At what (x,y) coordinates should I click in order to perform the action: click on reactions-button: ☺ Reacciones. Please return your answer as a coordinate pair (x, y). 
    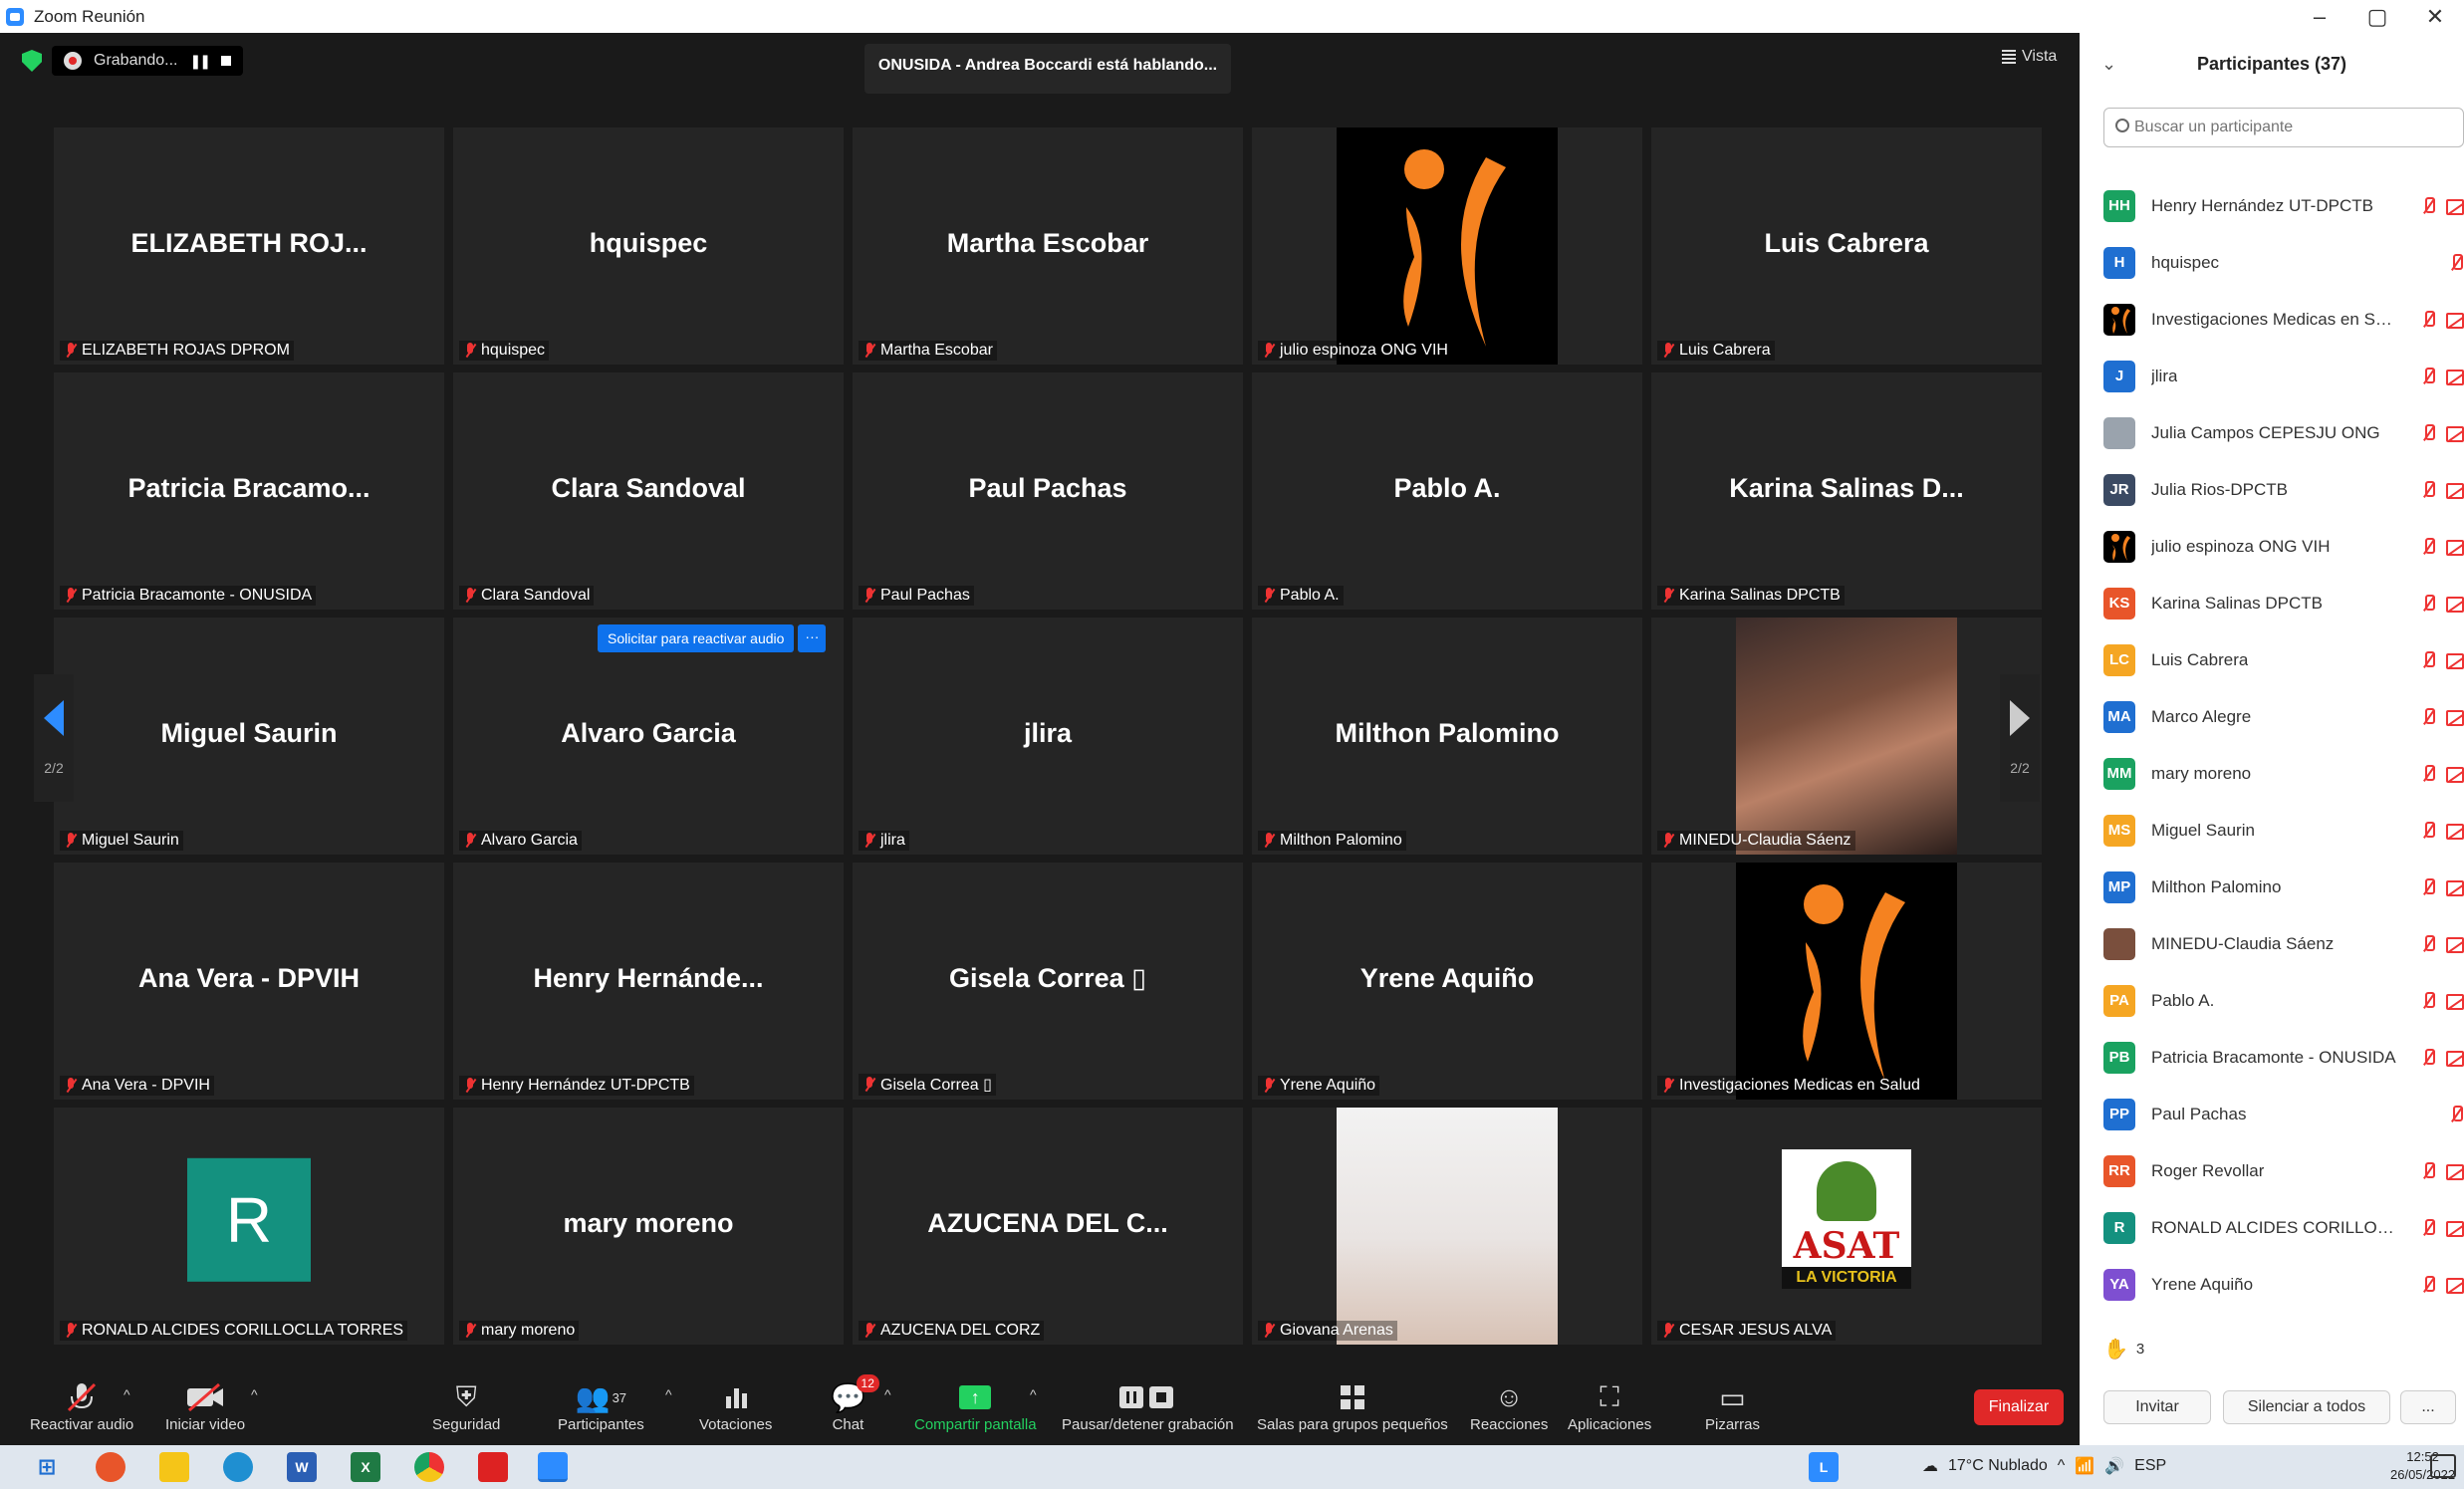
    Looking at the image, I should click on (1509, 1405).